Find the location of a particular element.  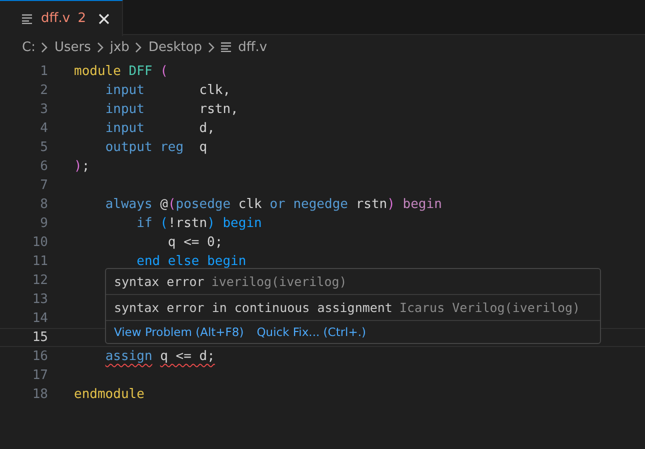

line-number: 8 is located at coordinates (43, 204).